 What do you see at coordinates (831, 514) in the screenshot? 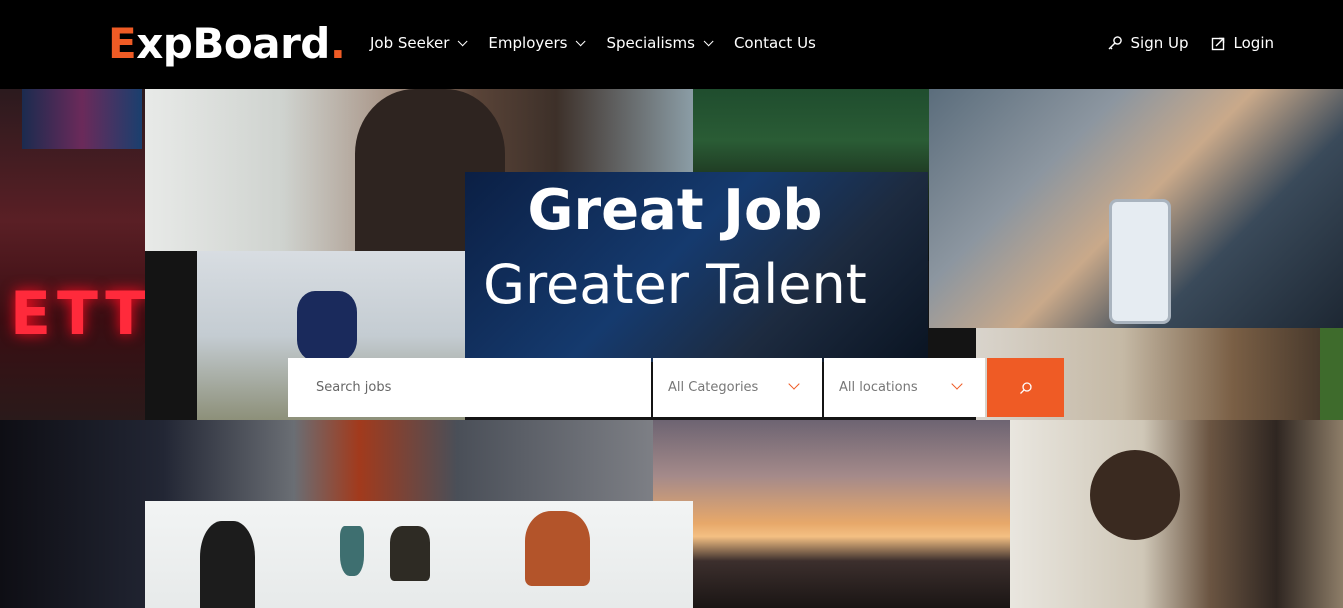
I see `photo-sunset-stadium` at bounding box center [831, 514].